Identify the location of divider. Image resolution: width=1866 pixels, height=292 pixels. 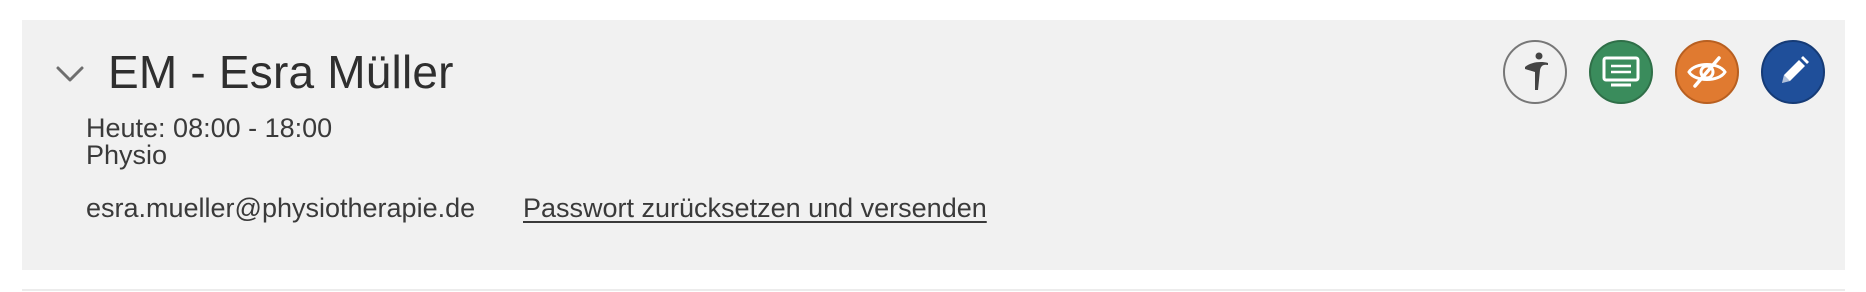
(933, 290).